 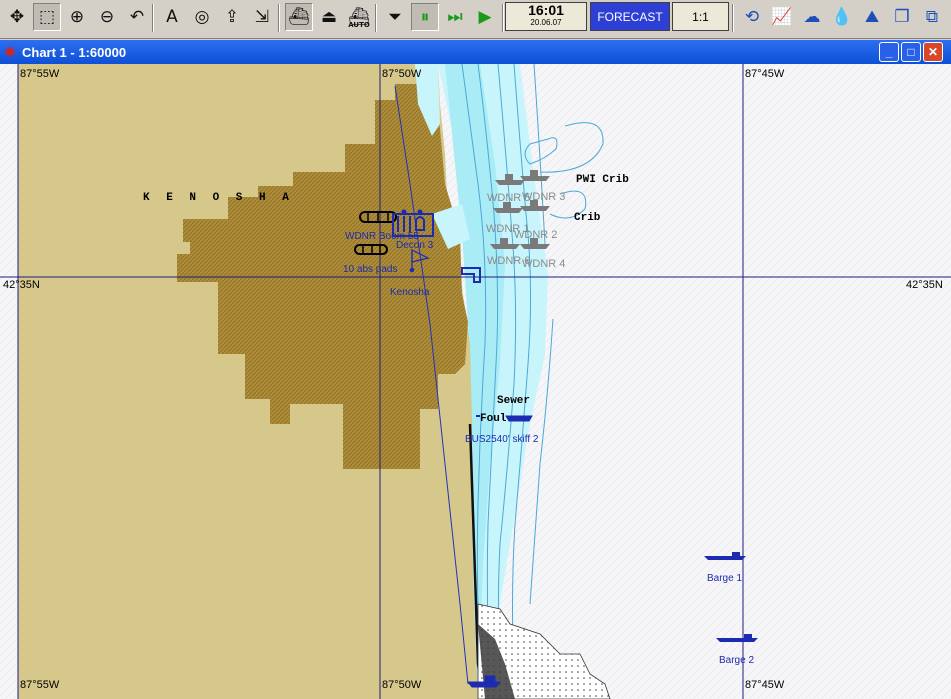 I want to click on graph-icon-glyph: 📈, so click(x=782, y=17).